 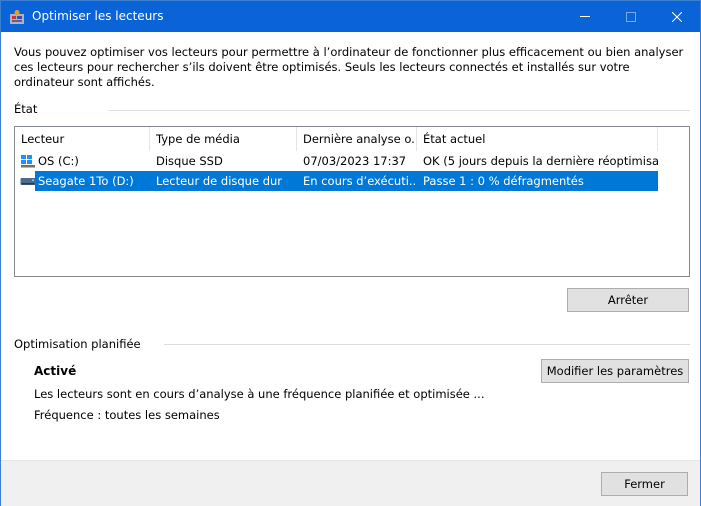 What do you see at coordinates (537, 139) in the screenshot?
I see `column-header-current-state: État actuel` at bounding box center [537, 139].